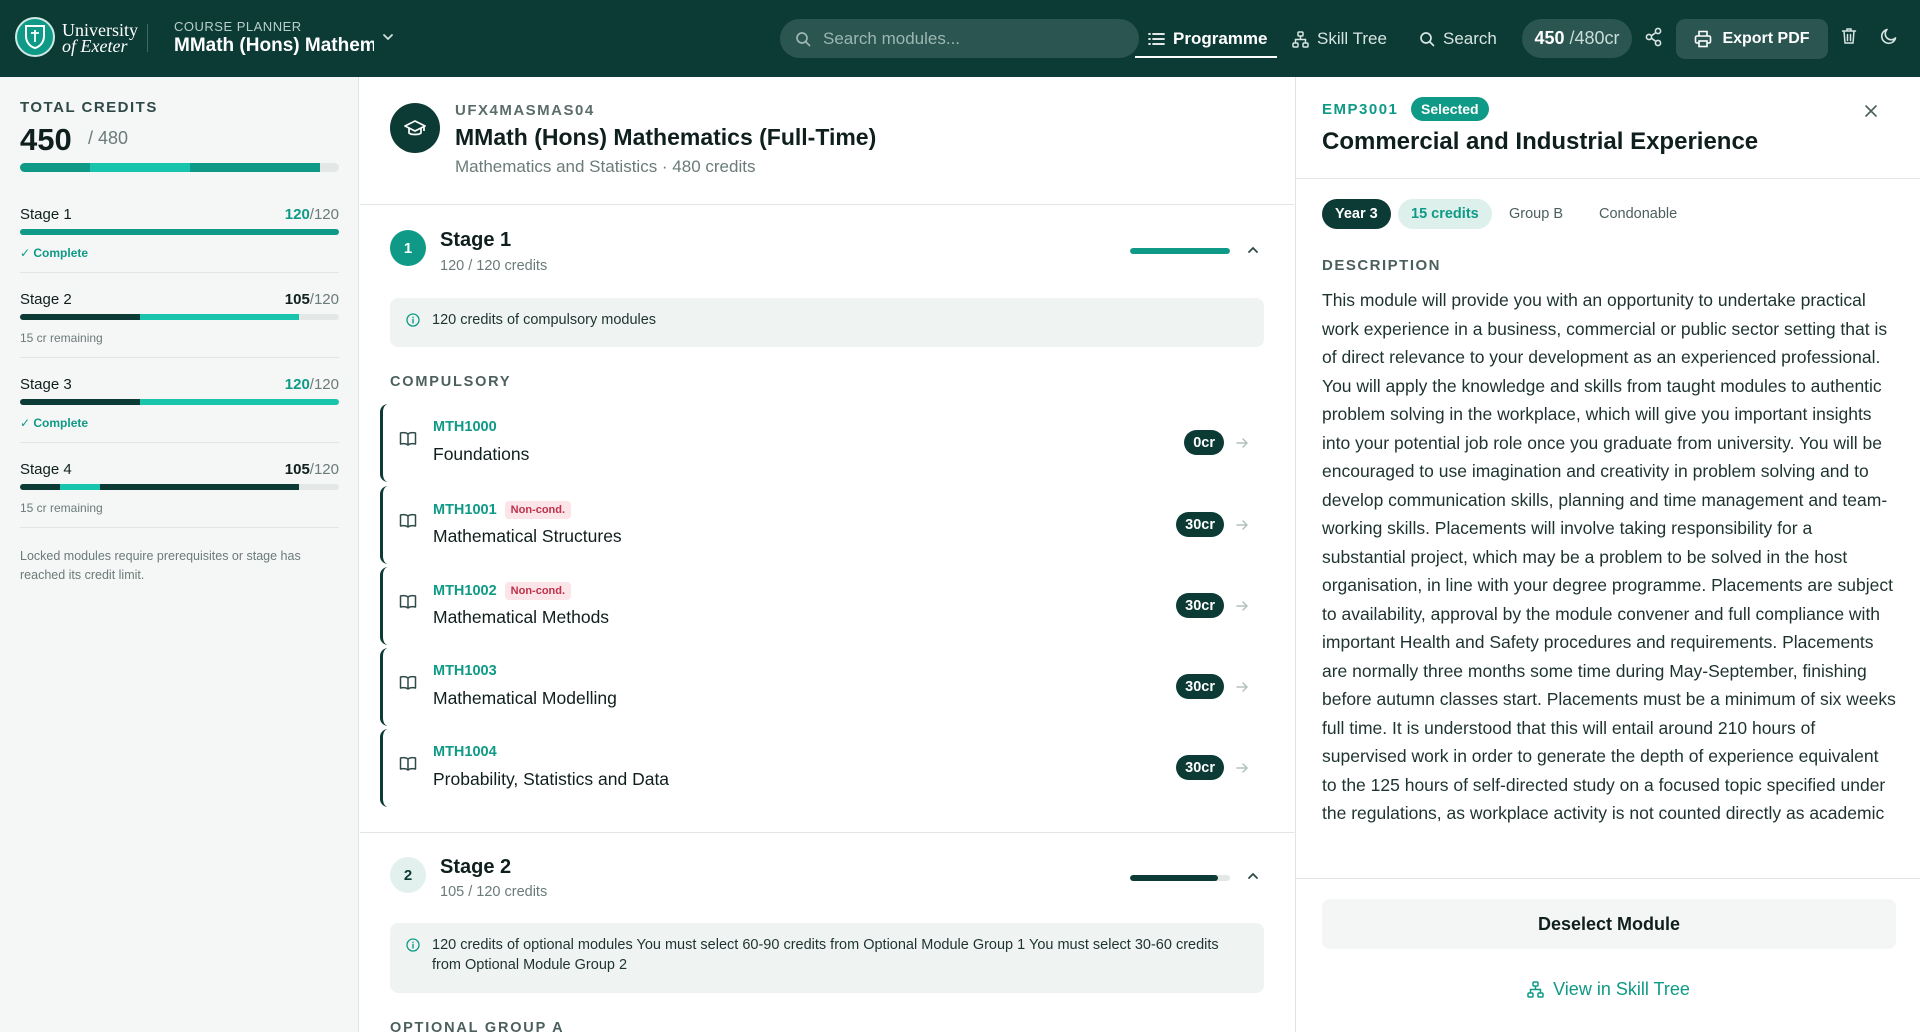 Image resolution: width=1920 pixels, height=1032 pixels. Describe the element at coordinates (1156, 39) in the screenshot. I see `list-icon` at that location.